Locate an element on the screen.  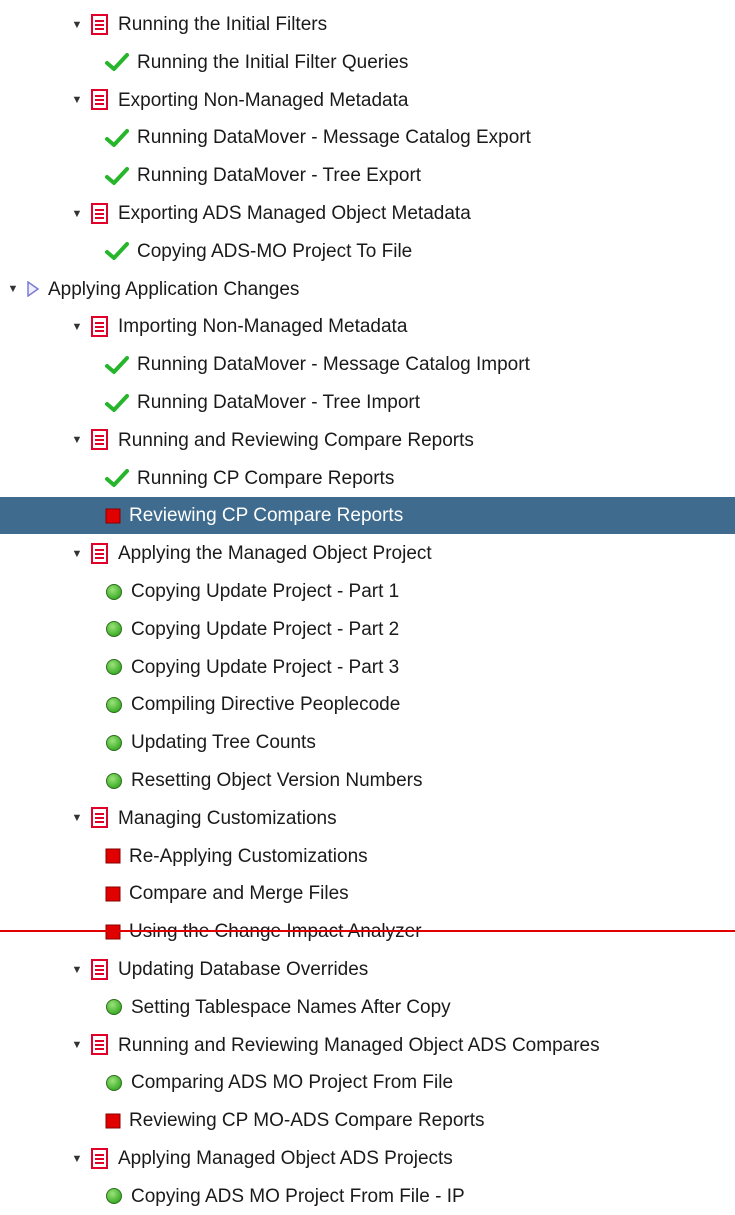
tree-item-label: Copying ADS MO Project From File - IP is located at coordinates (298, 1196).